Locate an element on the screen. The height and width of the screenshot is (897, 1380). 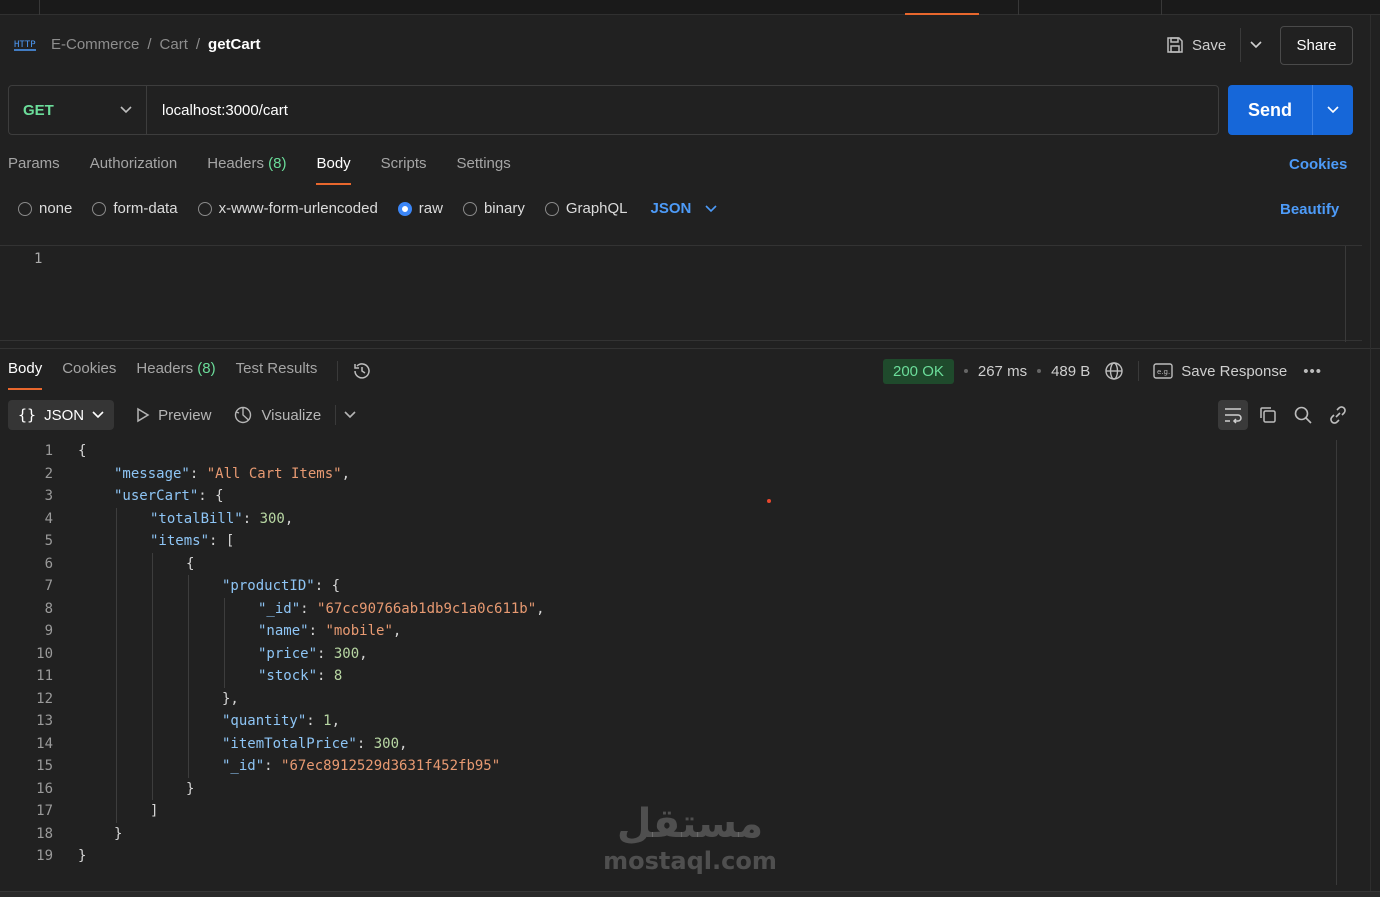
code-text: "_id": "67ec8912529d3631f452fb95" is located at coordinates (361, 766).